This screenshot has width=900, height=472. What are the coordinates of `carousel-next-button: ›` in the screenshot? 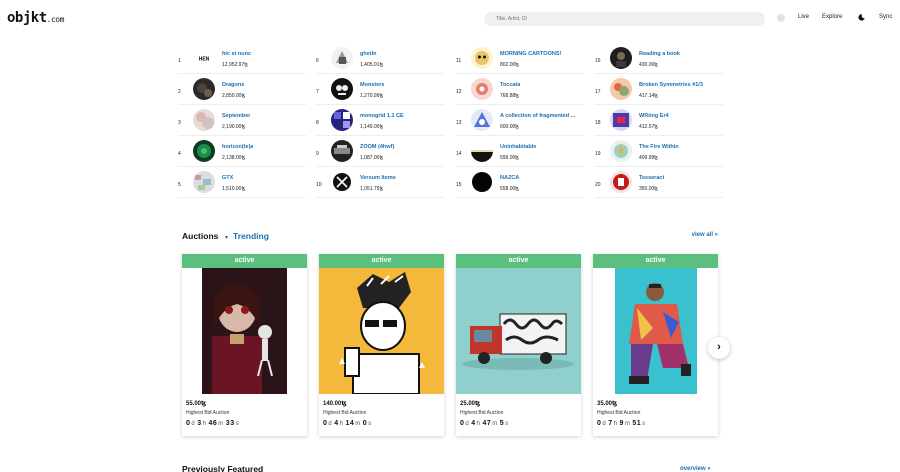 It's located at (719, 348).